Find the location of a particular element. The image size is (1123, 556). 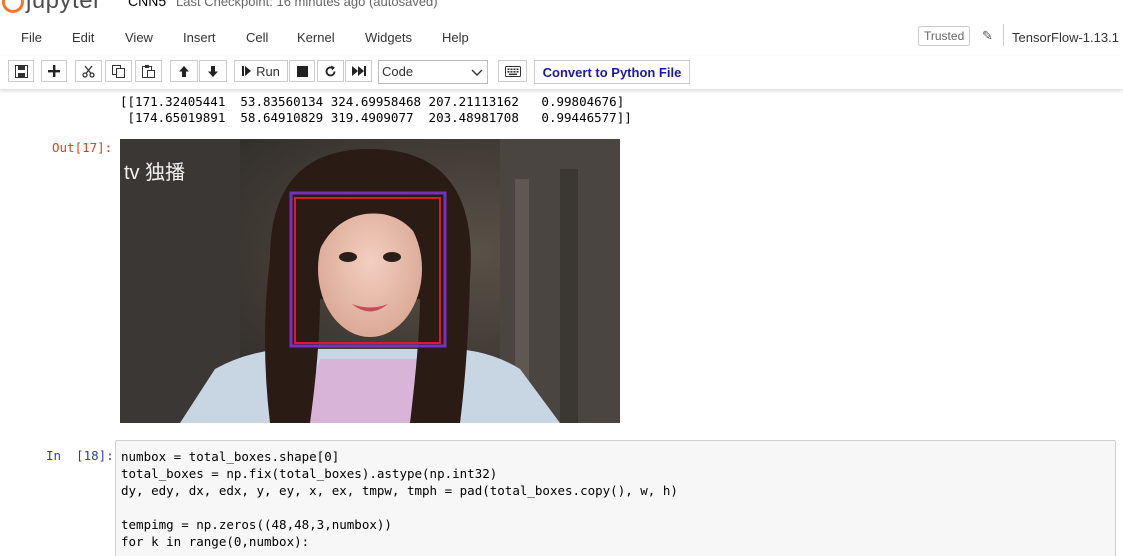

video-watermark: tv 独播 is located at coordinates (154, 172).